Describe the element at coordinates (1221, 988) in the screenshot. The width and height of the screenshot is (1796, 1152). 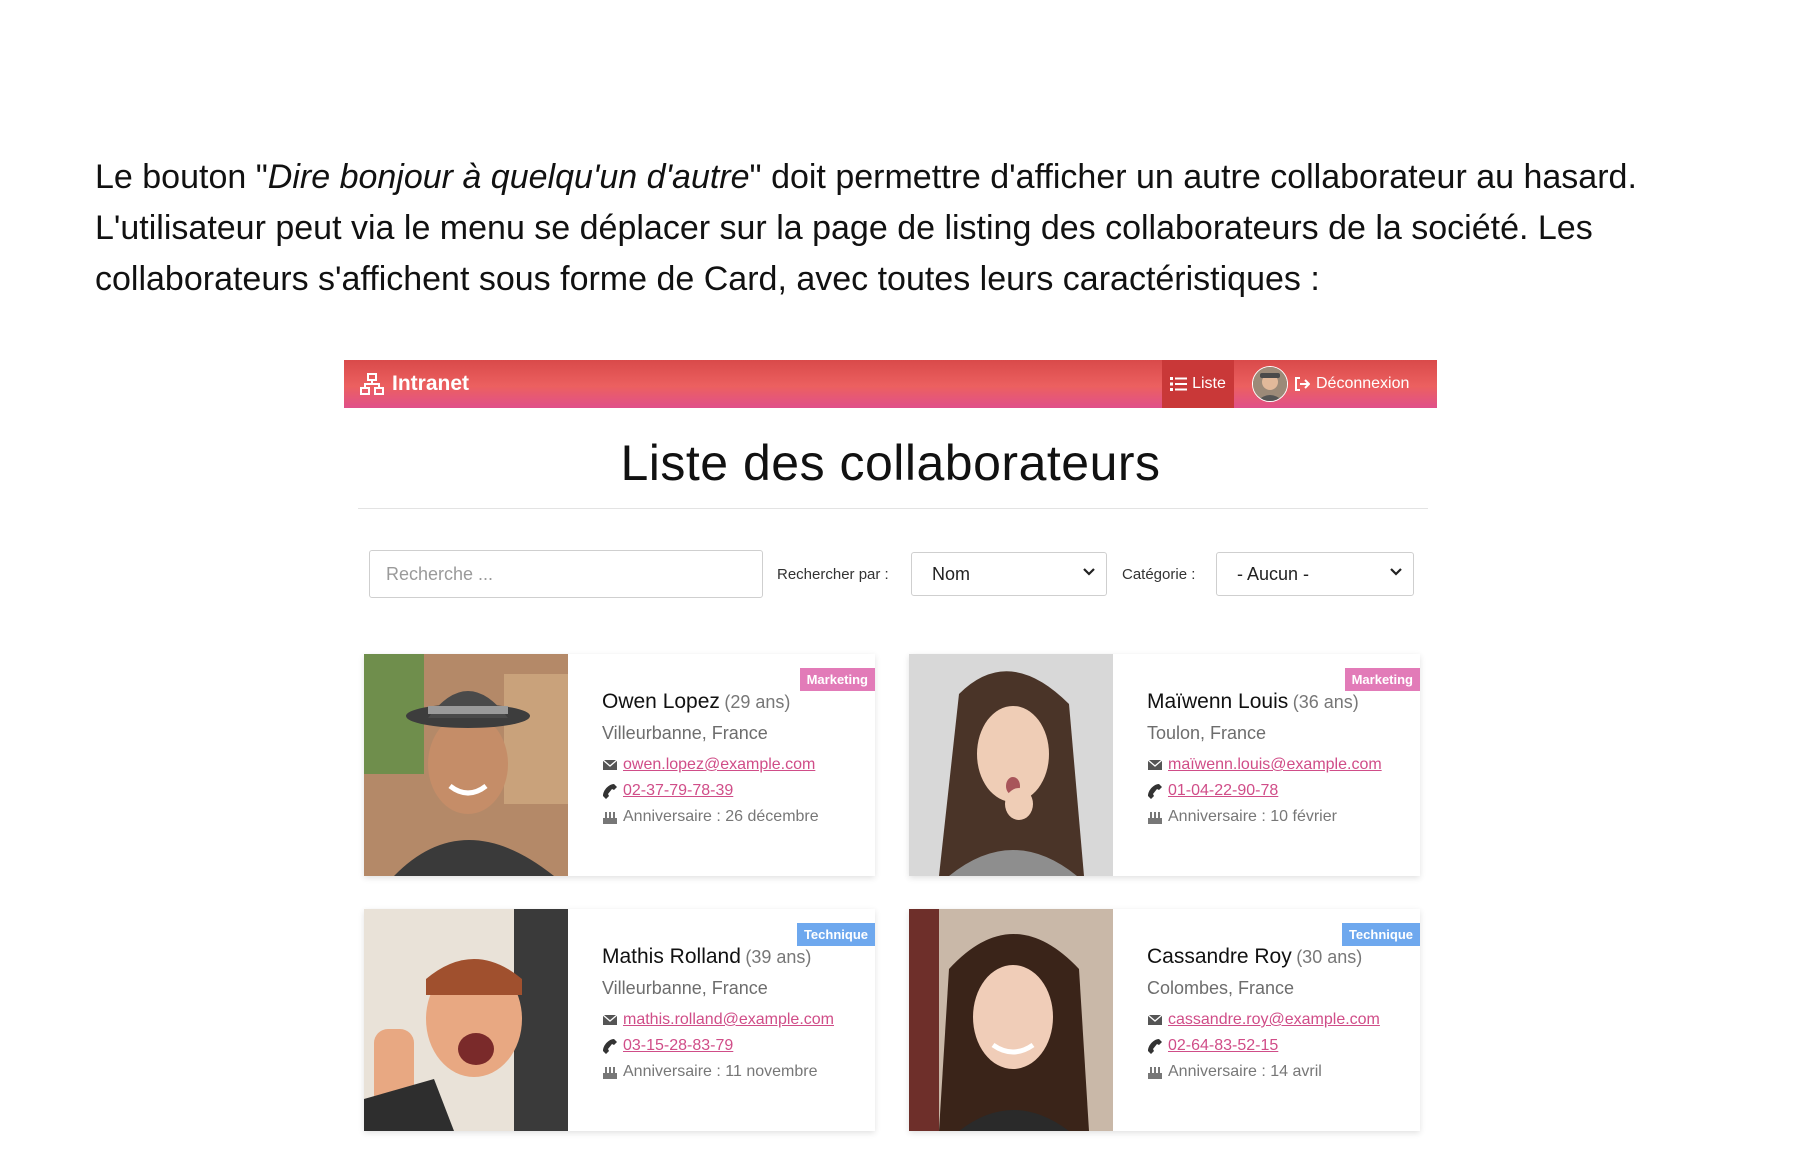
I see `collaborator-location: Colombes, France` at that location.